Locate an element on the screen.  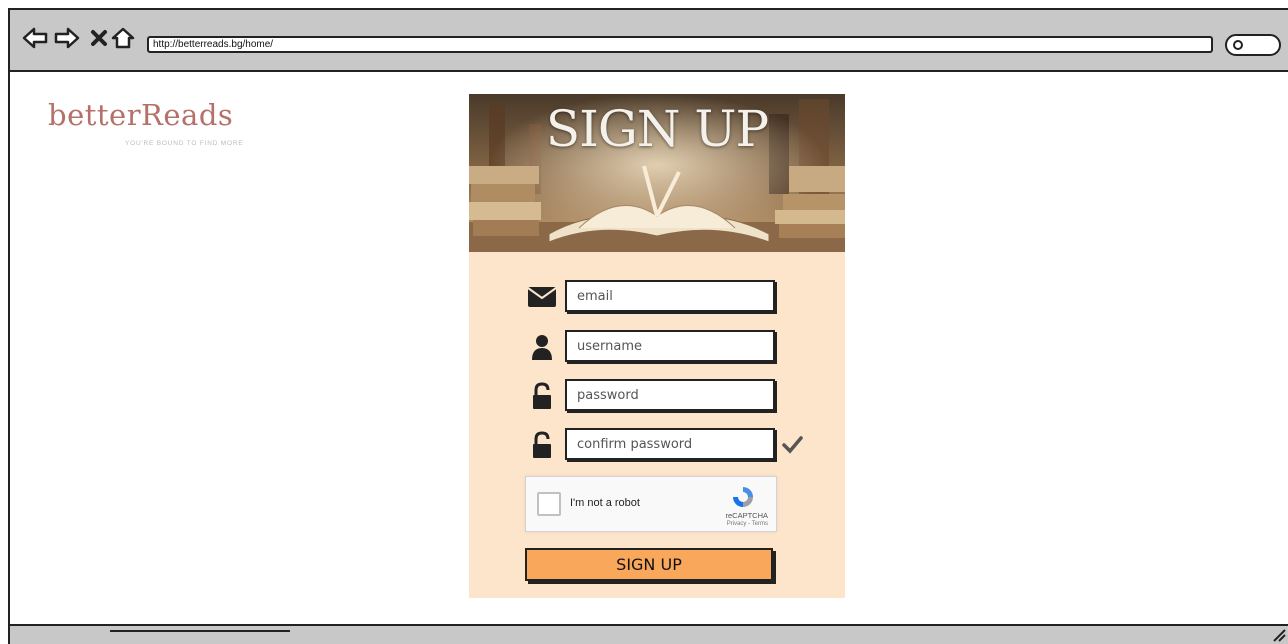
close-icon is located at coordinates (99, 38).